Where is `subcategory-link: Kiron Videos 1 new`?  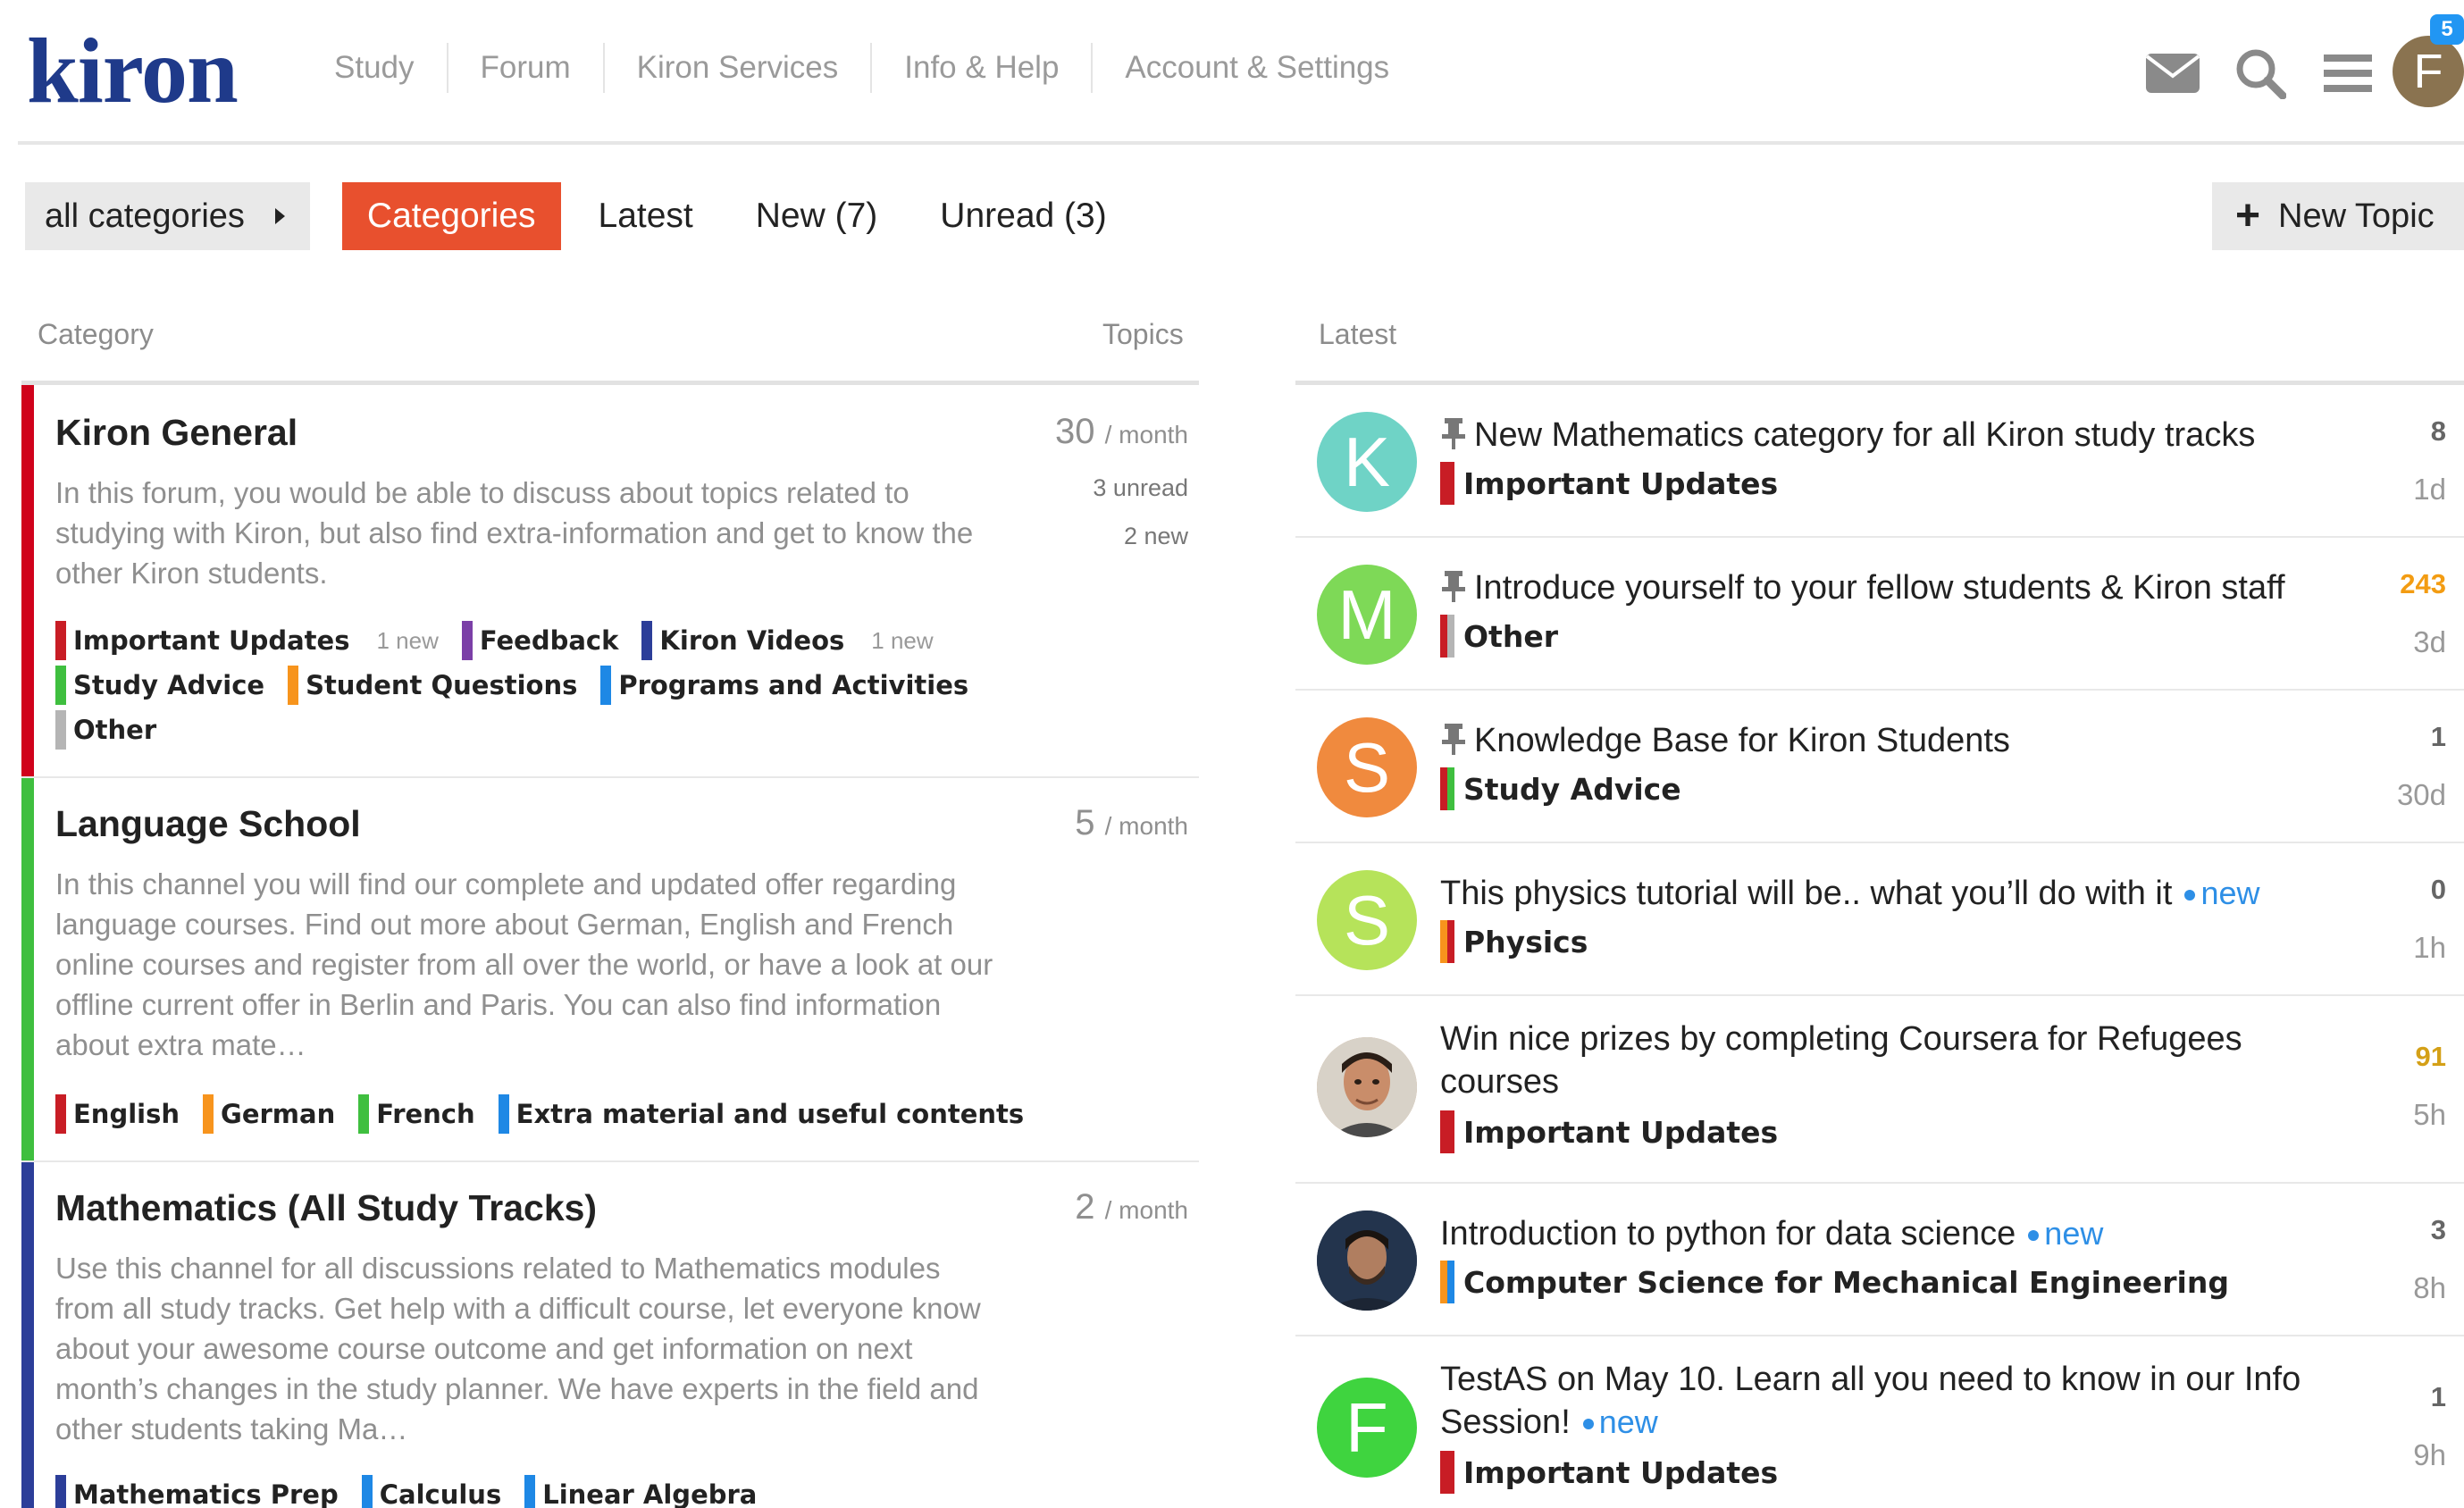
subcategory-link: Kiron Videos 1 new is located at coordinates (788, 640).